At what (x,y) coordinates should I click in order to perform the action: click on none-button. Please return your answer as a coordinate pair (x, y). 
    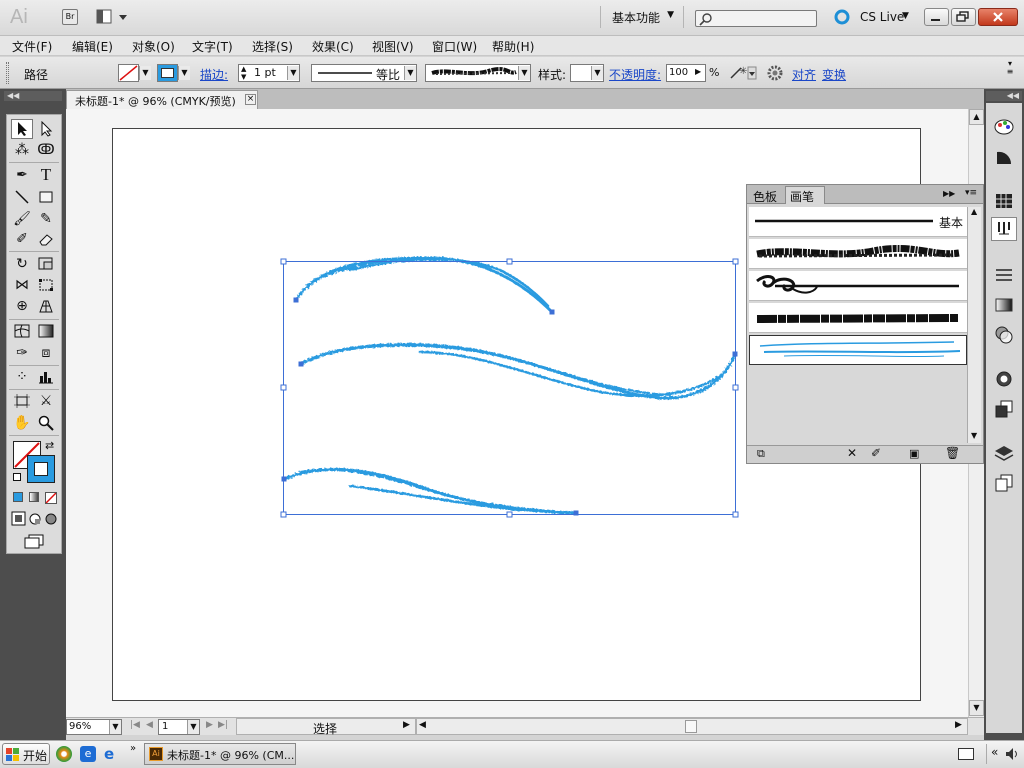
    Looking at the image, I should click on (51, 498).